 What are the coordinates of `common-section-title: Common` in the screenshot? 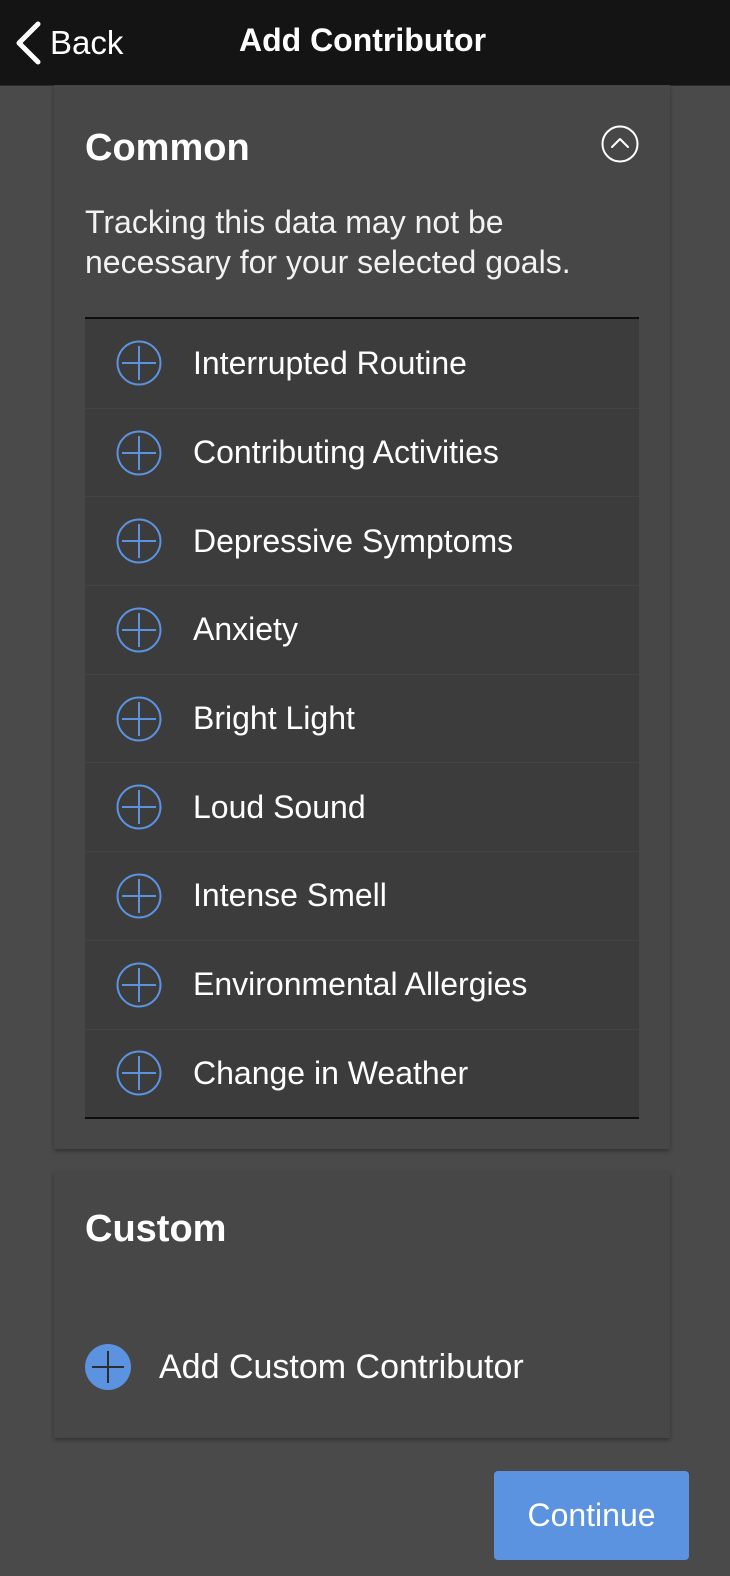 It's located at (167, 148).